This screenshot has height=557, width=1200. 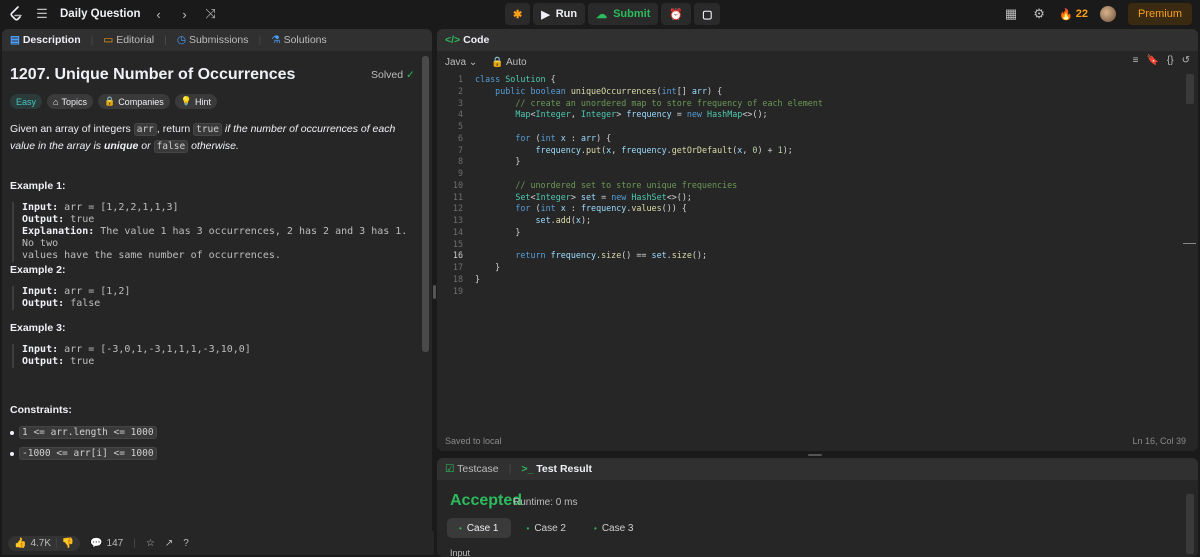 I want to click on code-line: 8 }, so click(x=489, y=161).